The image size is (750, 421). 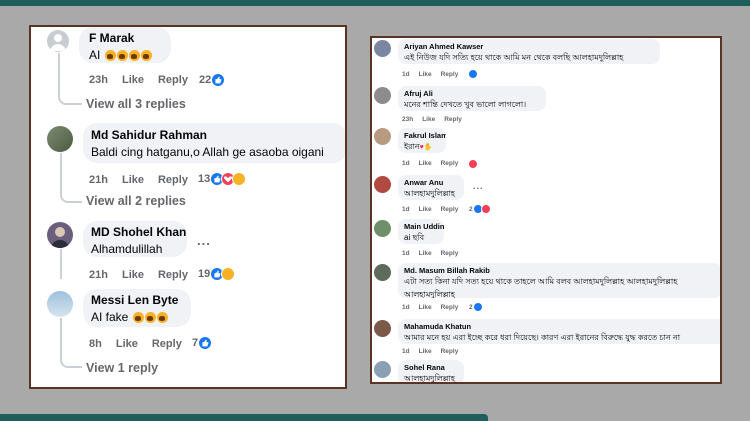 I want to click on reaction-summary: 7, so click(x=202, y=343).